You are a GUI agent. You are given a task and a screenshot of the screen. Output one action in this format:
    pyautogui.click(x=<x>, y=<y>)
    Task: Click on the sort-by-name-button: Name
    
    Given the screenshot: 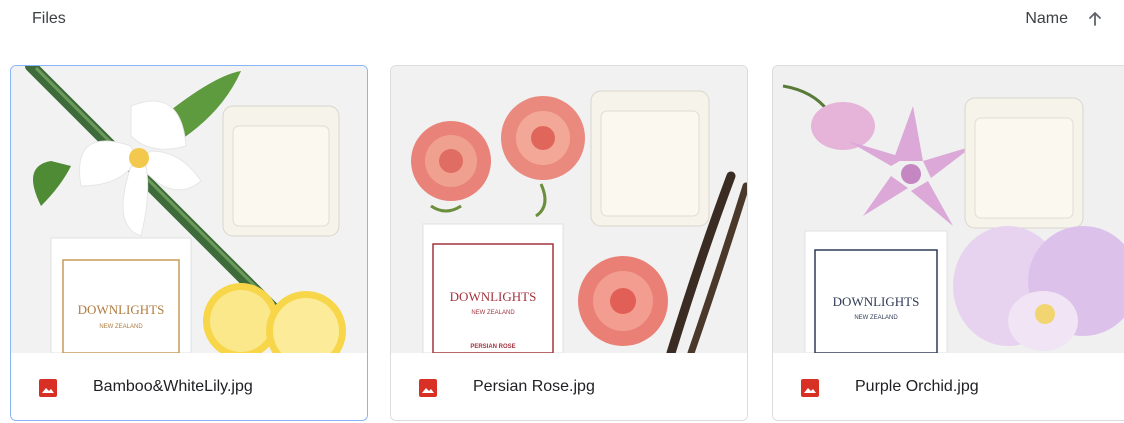 What is the action you would take?
    pyautogui.click(x=1064, y=19)
    